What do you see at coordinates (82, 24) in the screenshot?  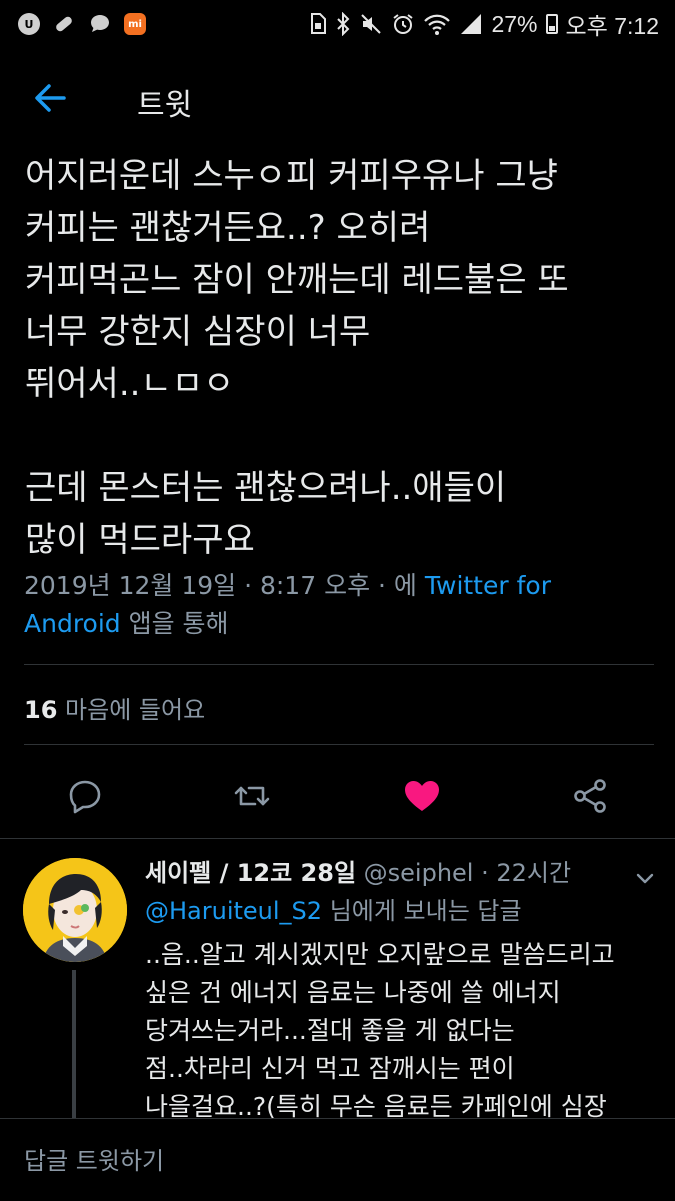 I see `status-bar-notifications: U mi` at bounding box center [82, 24].